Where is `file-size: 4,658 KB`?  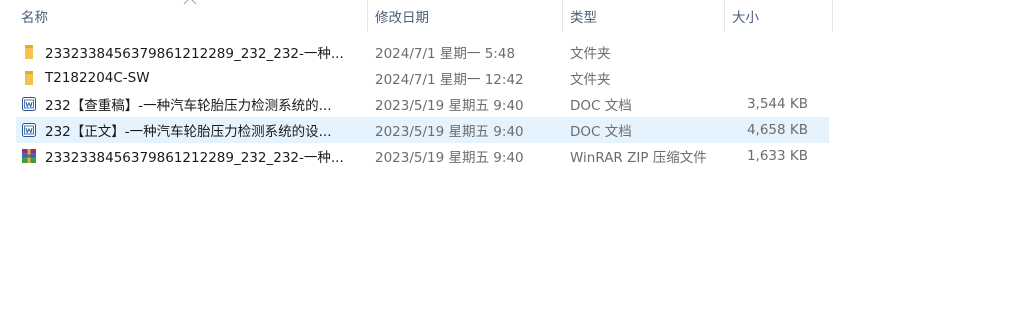
file-size: 4,658 KB is located at coordinates (777, 130).